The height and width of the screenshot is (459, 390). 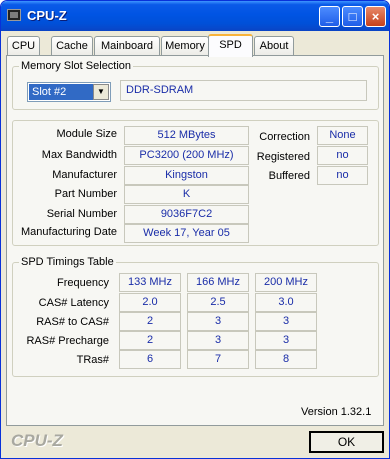 What do you see at coordinates (186, 233) in the screenshot?
I see `manufacturing-date-value: Week 17, Year 05` at bounding box center [186, 233].